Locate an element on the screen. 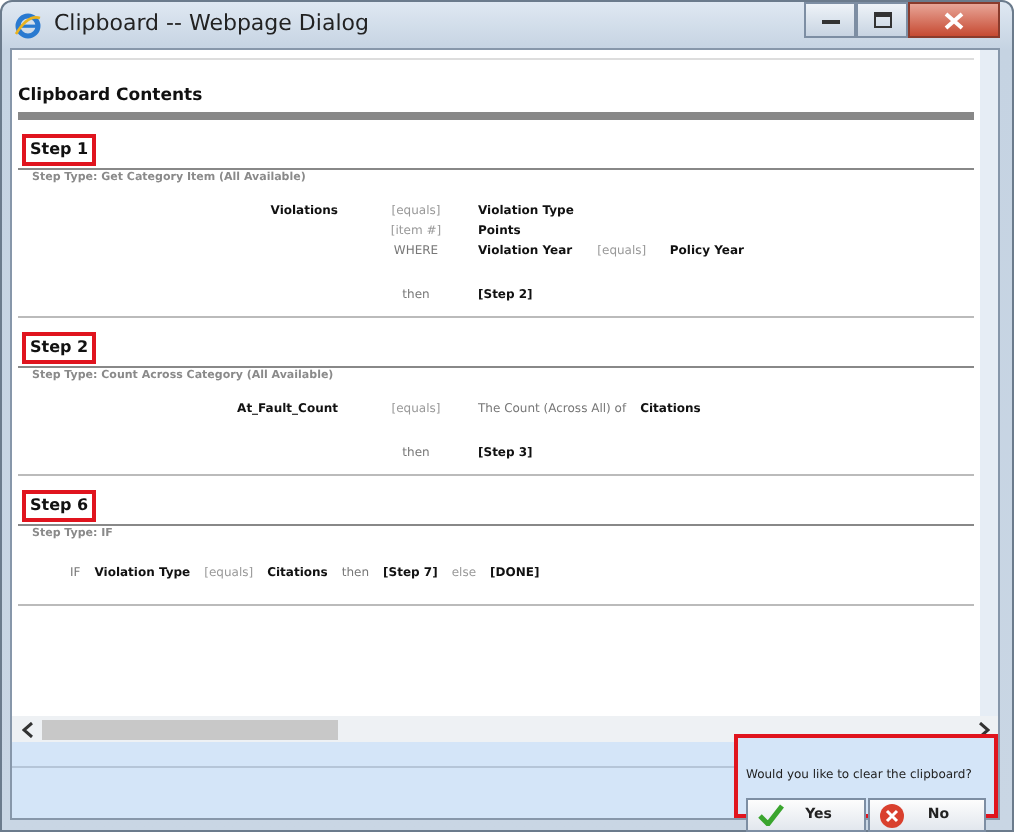  close-button is located at coordinates (954, 20).